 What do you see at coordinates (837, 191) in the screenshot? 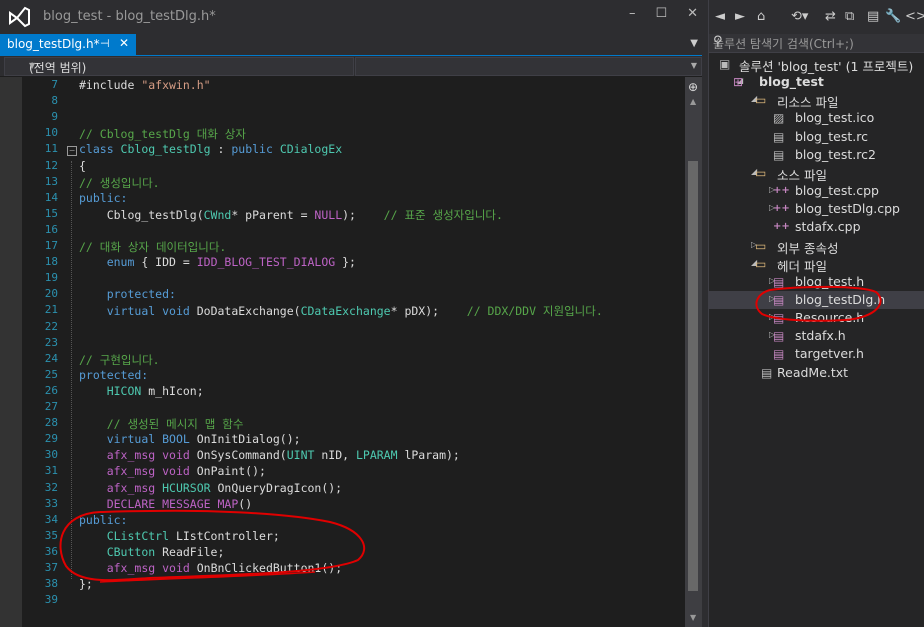
I see `tree-item-label: blog_test.cpp` at bounding box center [837, 191].